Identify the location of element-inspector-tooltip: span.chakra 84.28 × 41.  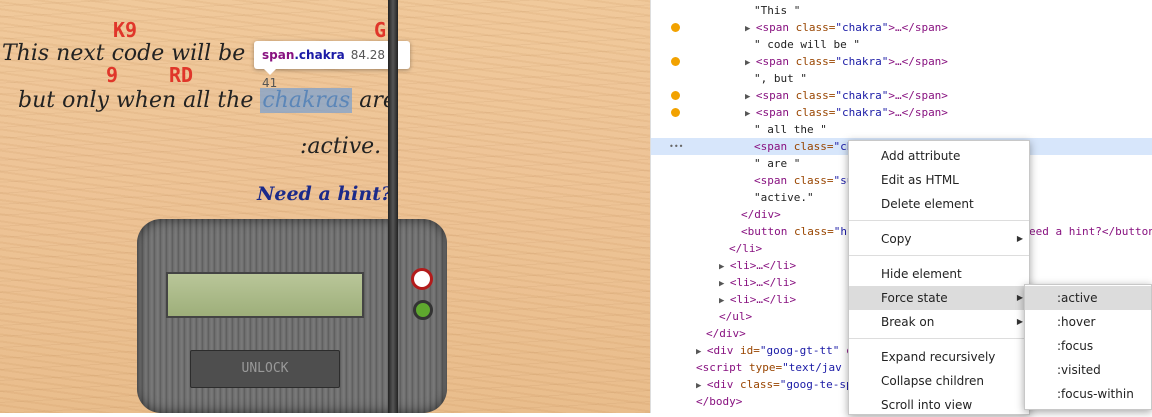
(332, 65).